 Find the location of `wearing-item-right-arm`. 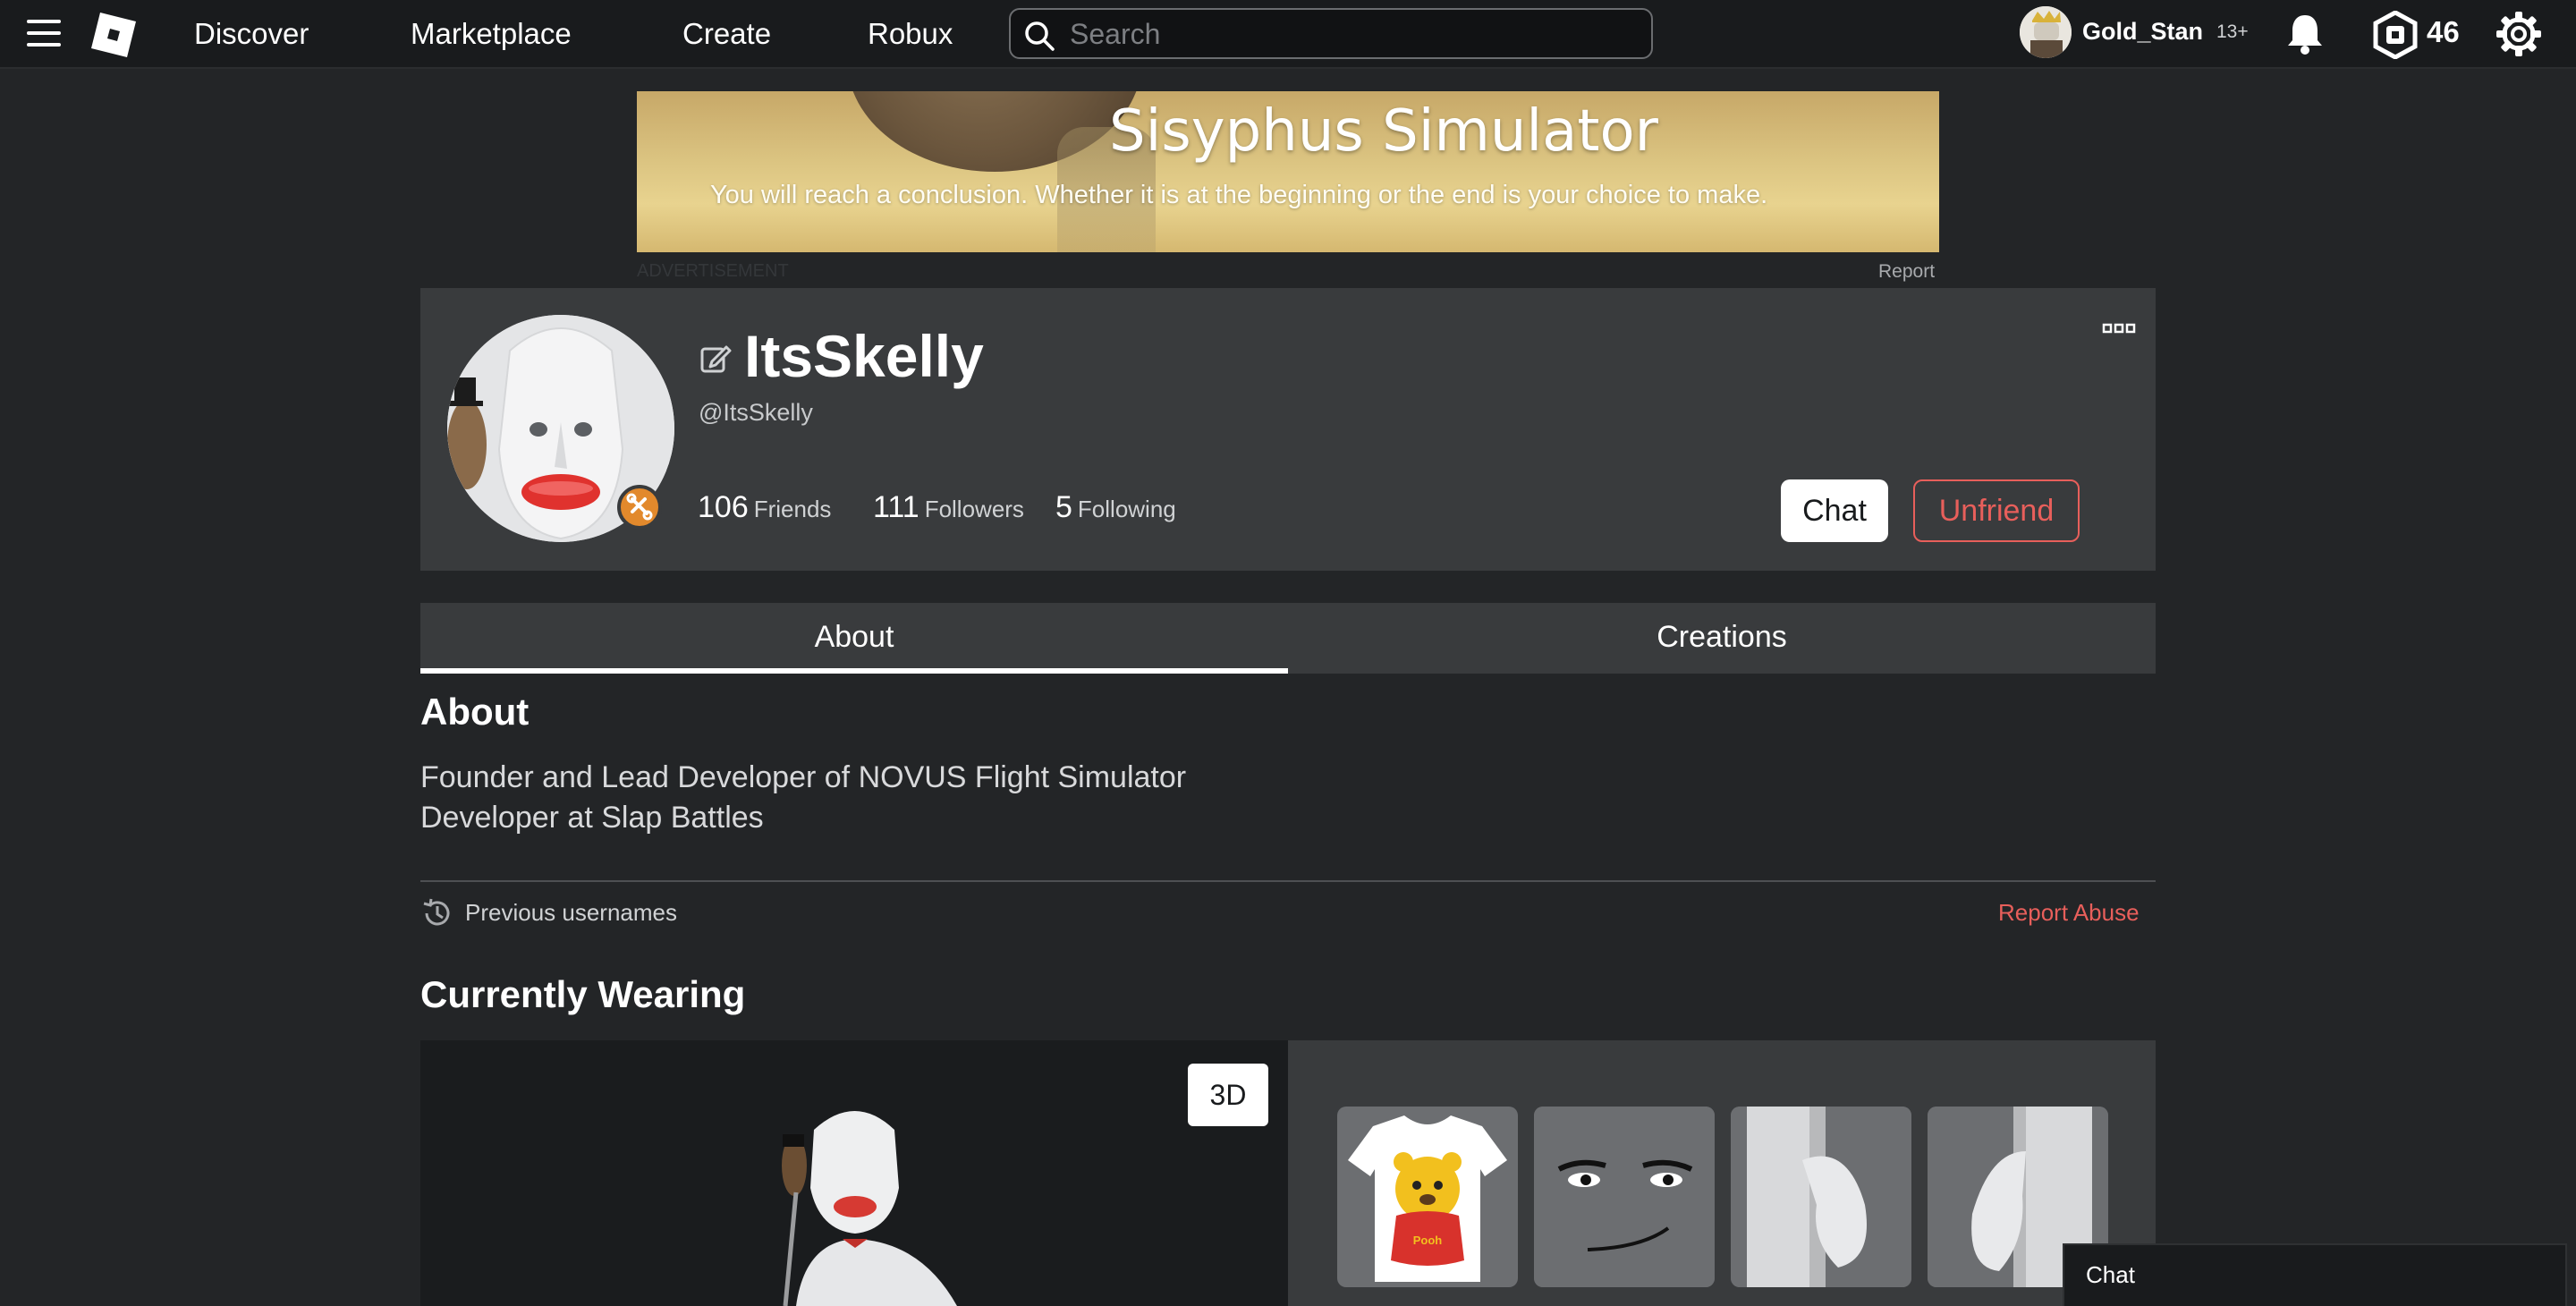

wearing-item-right-arm is located at coordinates (1821, 1197).